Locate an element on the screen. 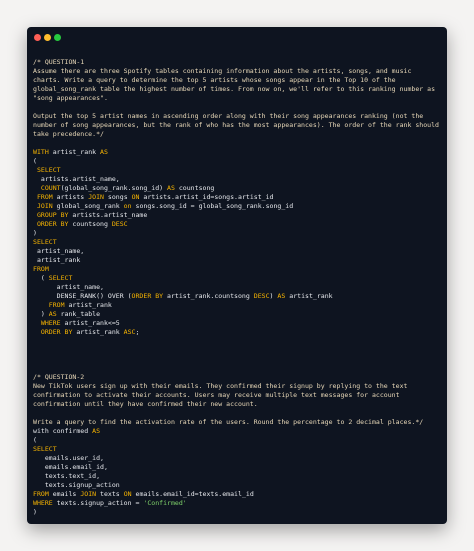 The image size is (474, 551). code-token: take precedence.*/ is located at coordinates (68, 134).